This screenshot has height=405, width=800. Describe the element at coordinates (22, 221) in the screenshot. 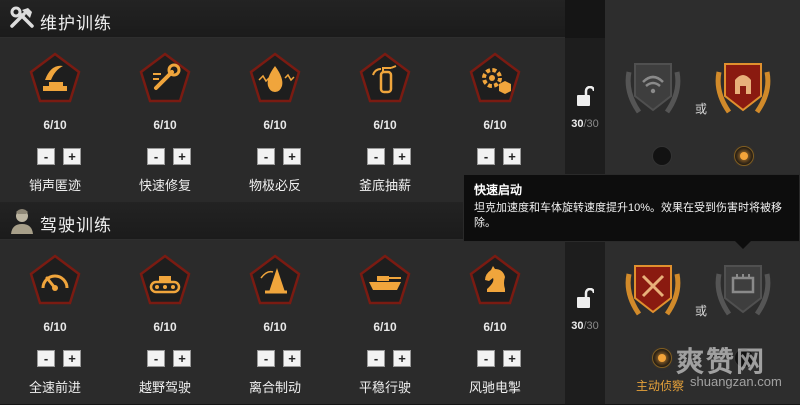

I see `driver-portrait-icon` at that location.